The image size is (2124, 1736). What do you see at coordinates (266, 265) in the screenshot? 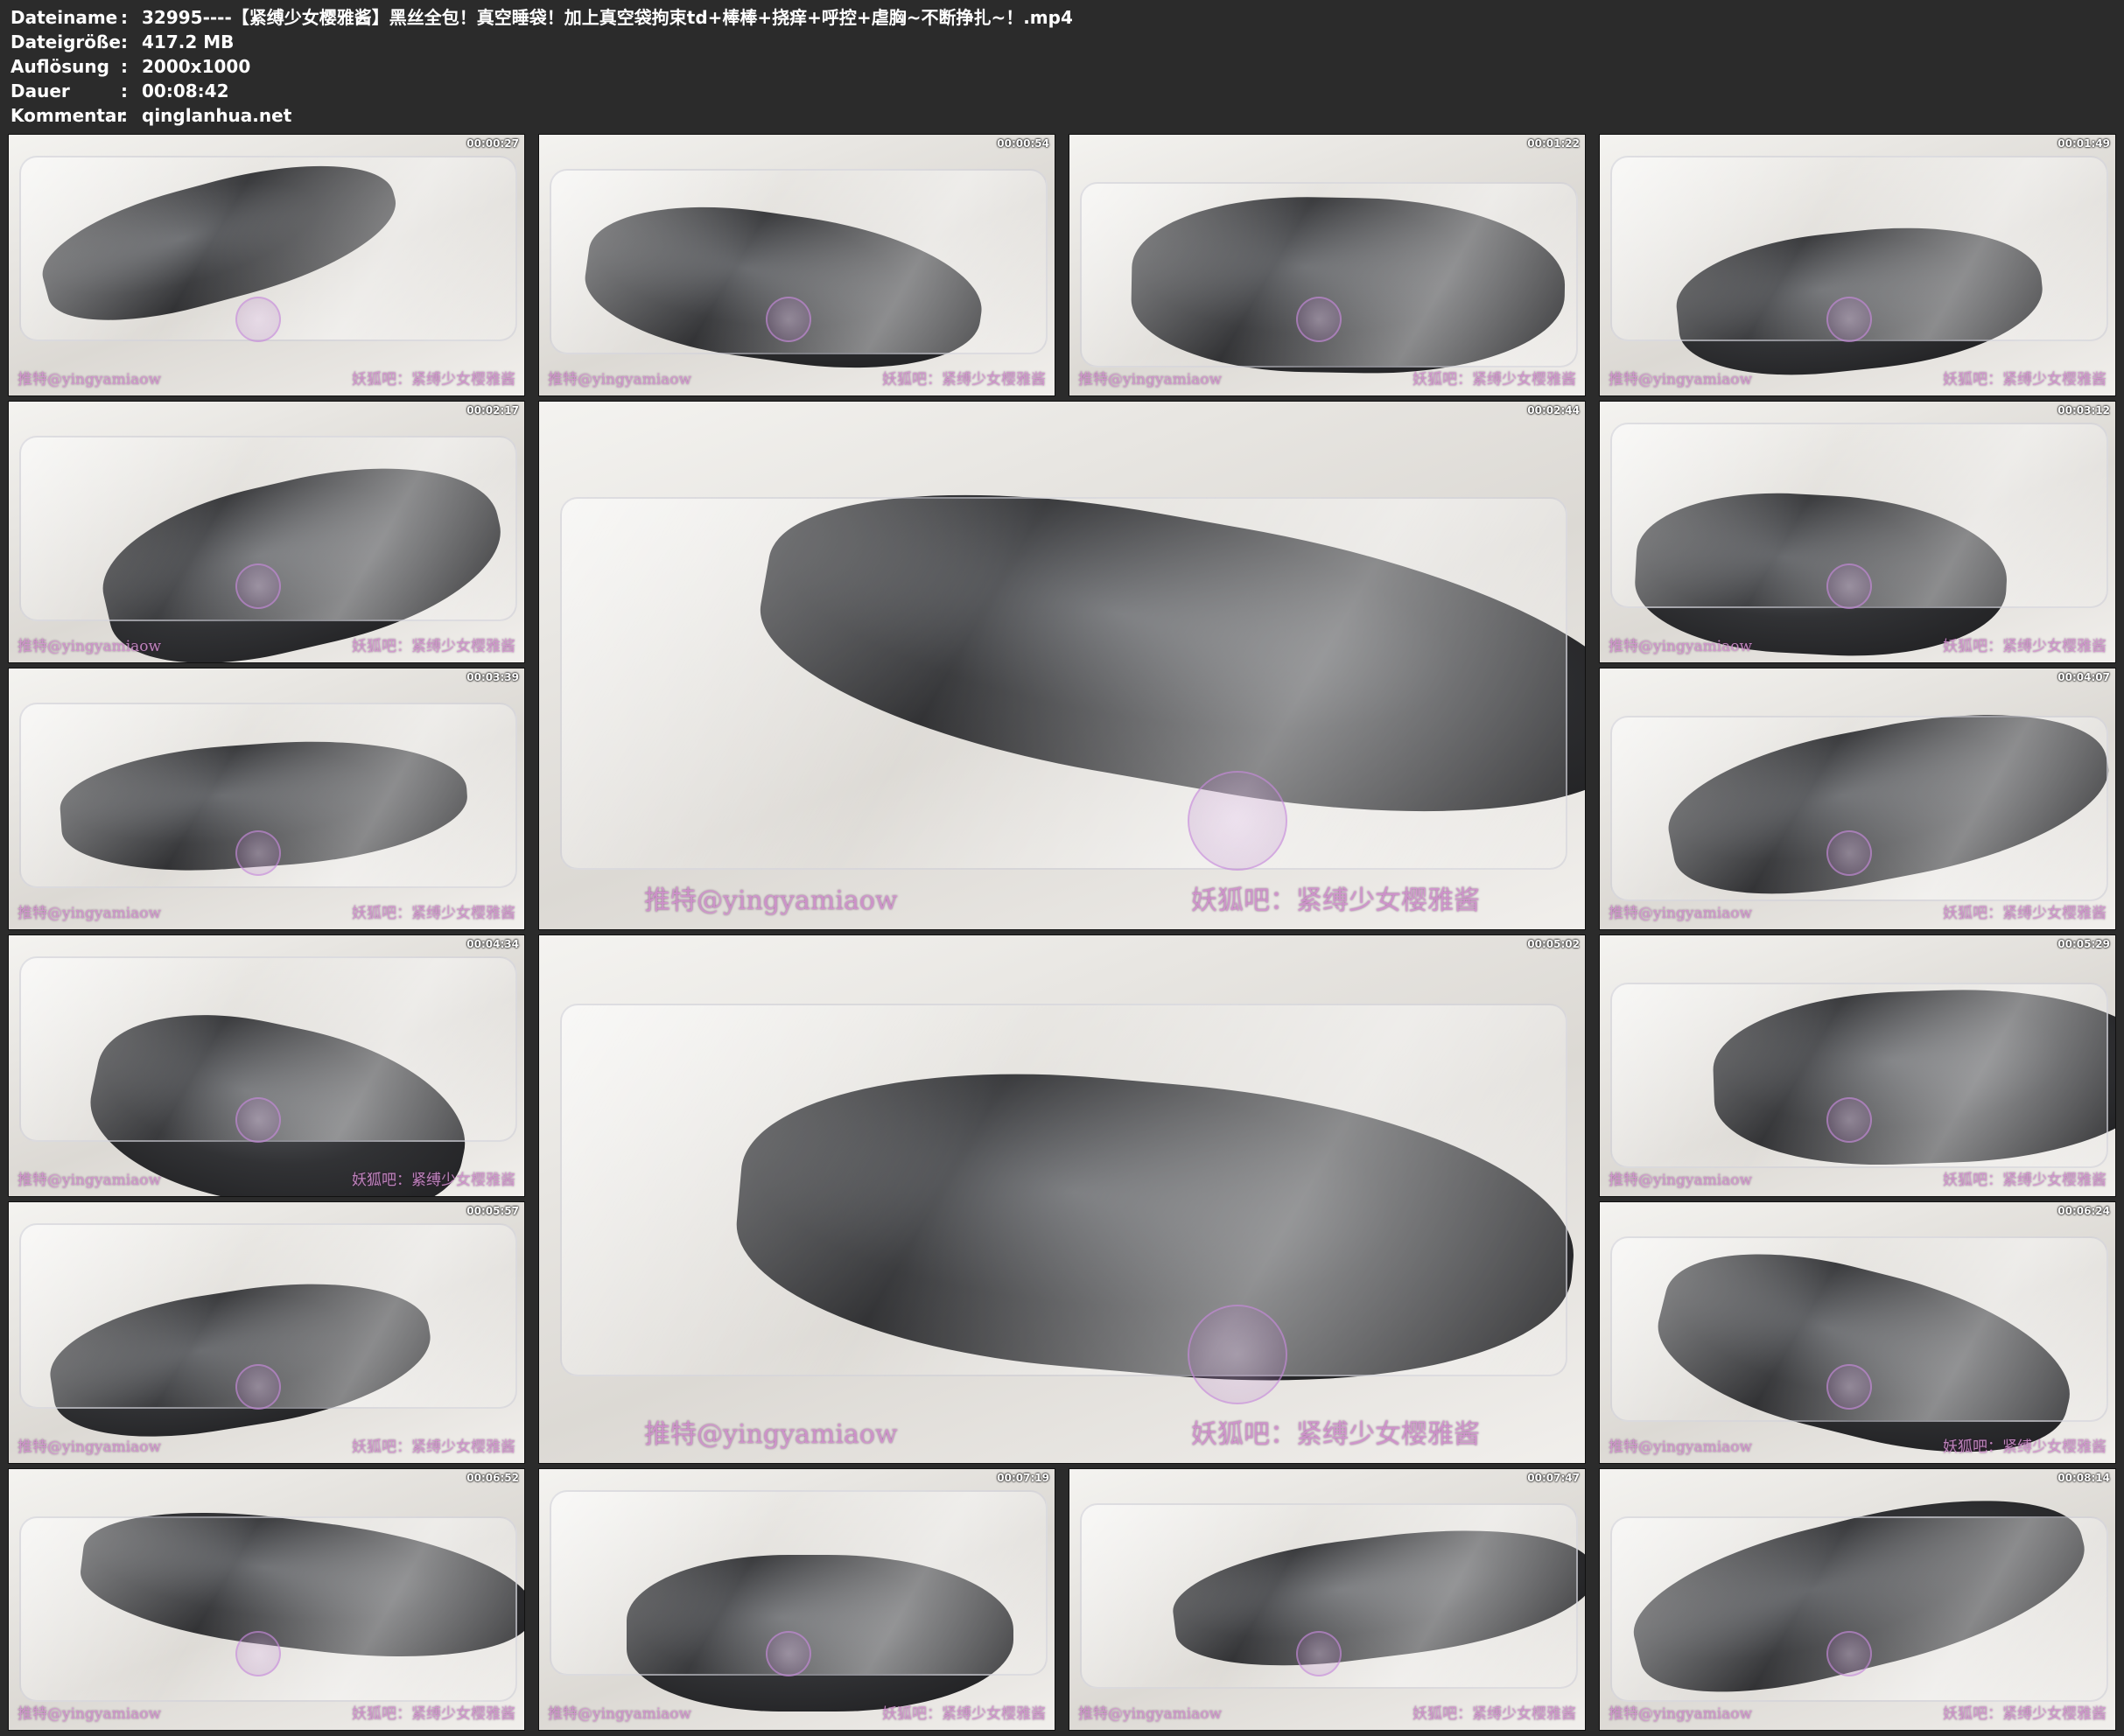
I see `video-thumbnail: 00:00:27 推特@yingyamiaow 妖狐吧：紧缚少女樱雅酱` at bounding box center [266, 265].